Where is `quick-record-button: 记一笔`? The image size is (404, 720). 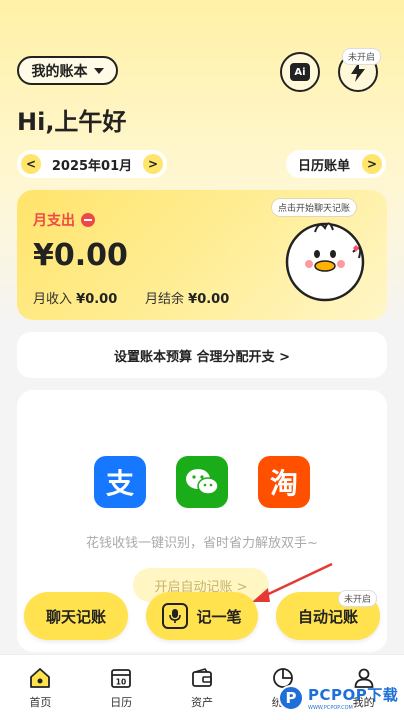 quick-record-button: 记一笔 is located at coordinates (202, 616).